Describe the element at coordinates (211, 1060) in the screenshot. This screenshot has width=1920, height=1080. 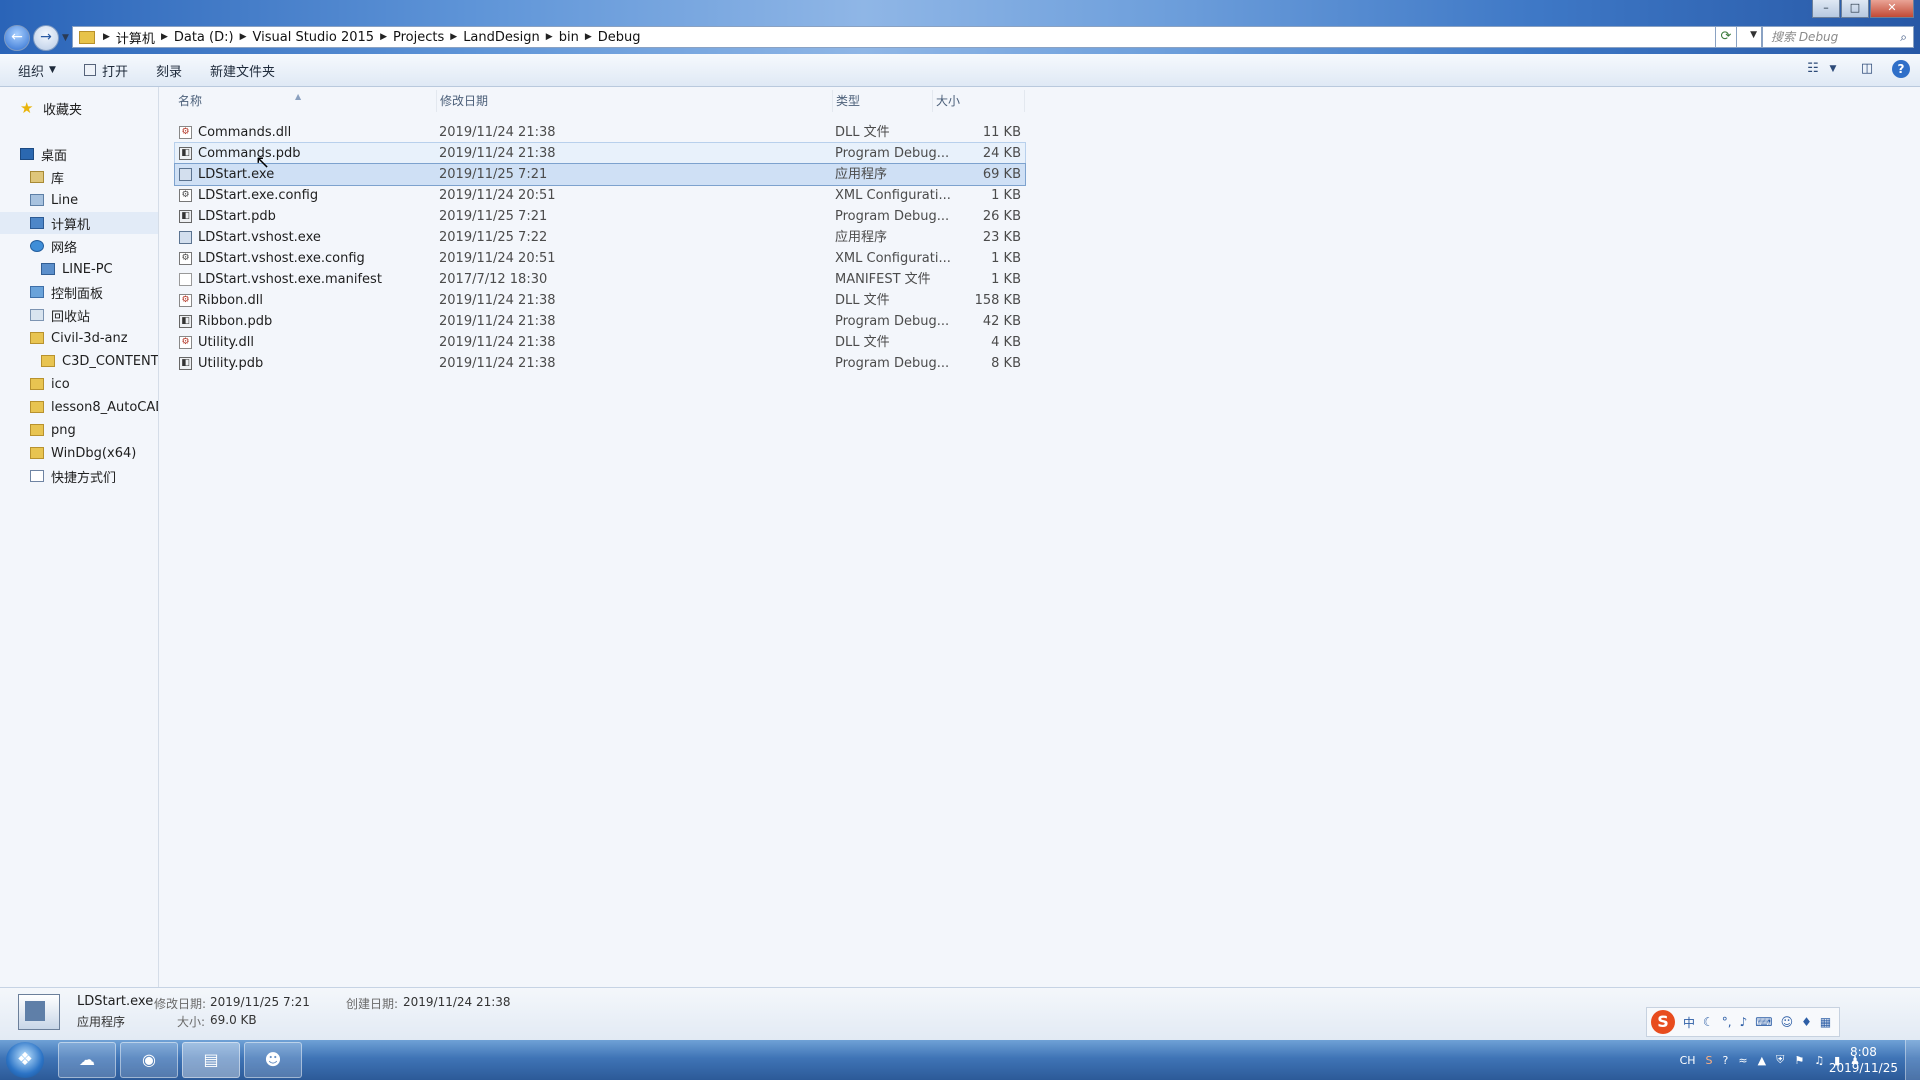
I see `taskbar-app-explorer: ▤` at that location.